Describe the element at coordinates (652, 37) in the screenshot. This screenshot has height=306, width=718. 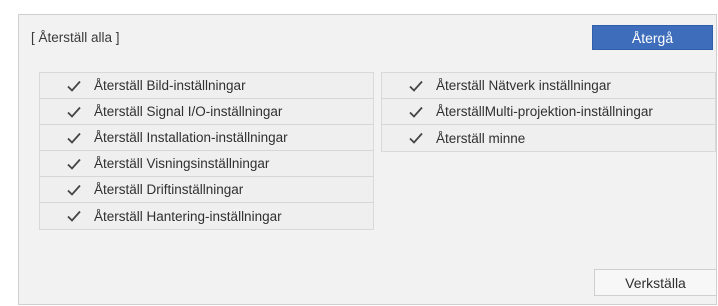
I see `back-button: Återgå` at that location.